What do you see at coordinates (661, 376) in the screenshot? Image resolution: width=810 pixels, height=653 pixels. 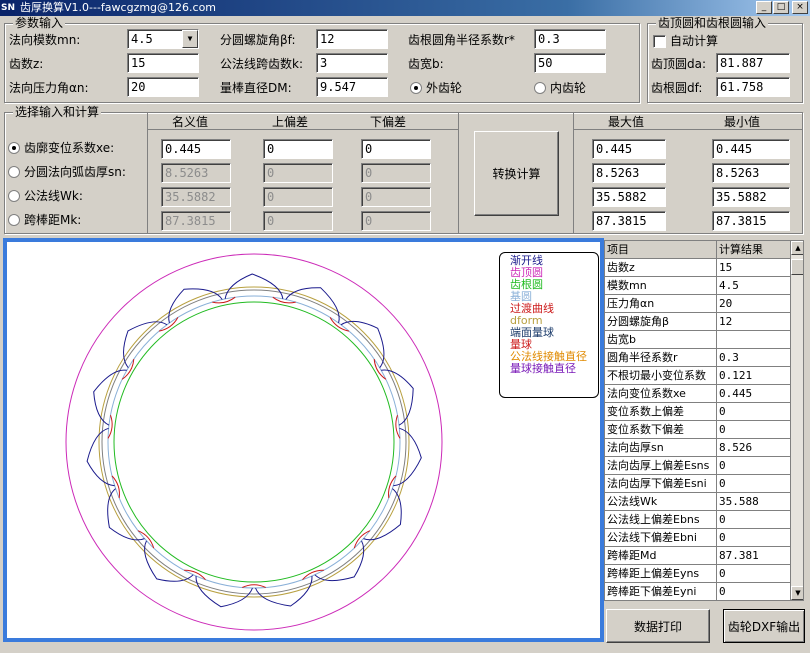 I see `grid-cell-item: 不根切最小变位系数` at bounding box center [661, 376].